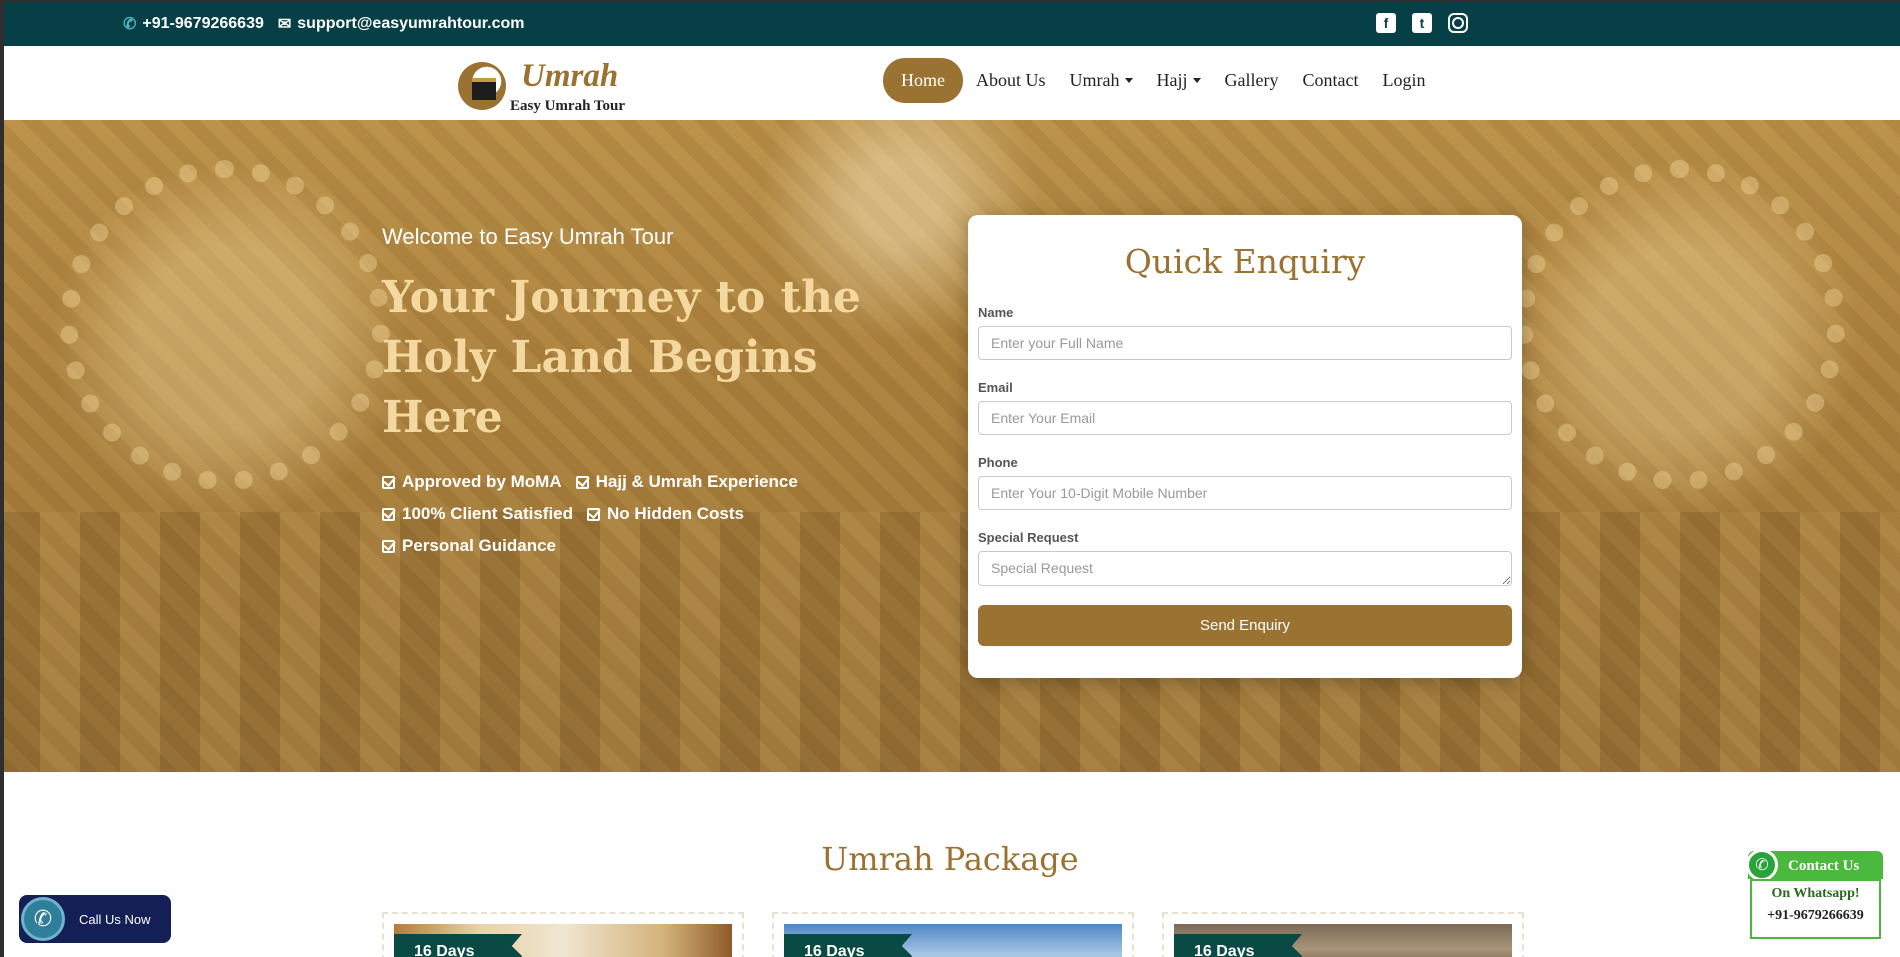 The width and height of the screenshot is (1900, 957). What do you see at coordinates (1762, 865) in the screenshot?
I see `whatsapp-icon: ✆` at bounding box center [1762, 865].